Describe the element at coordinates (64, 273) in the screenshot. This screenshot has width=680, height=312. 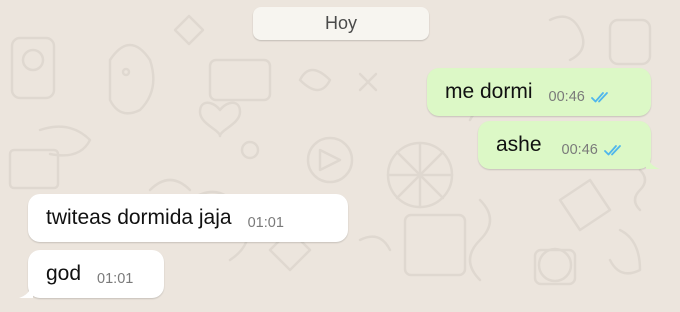
I see `message-text: god` at that location.